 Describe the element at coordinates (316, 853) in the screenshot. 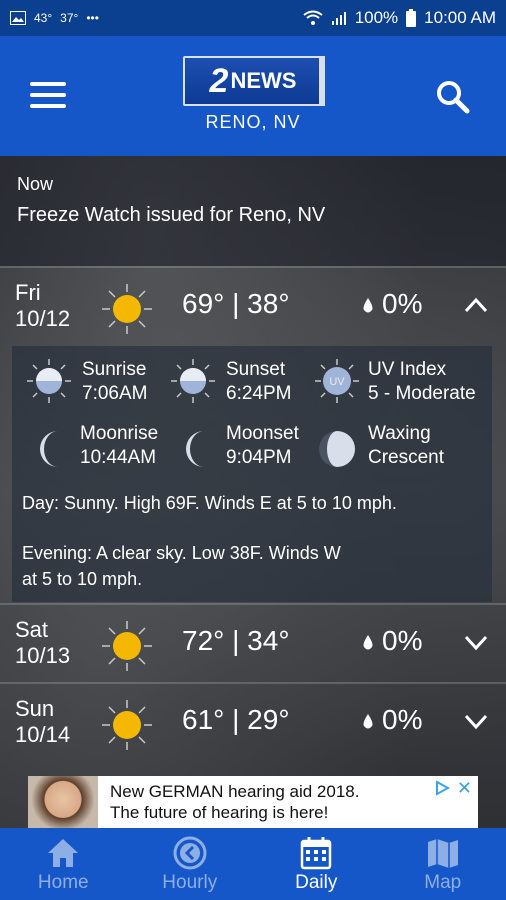

I see `calendar-icon` at that location.